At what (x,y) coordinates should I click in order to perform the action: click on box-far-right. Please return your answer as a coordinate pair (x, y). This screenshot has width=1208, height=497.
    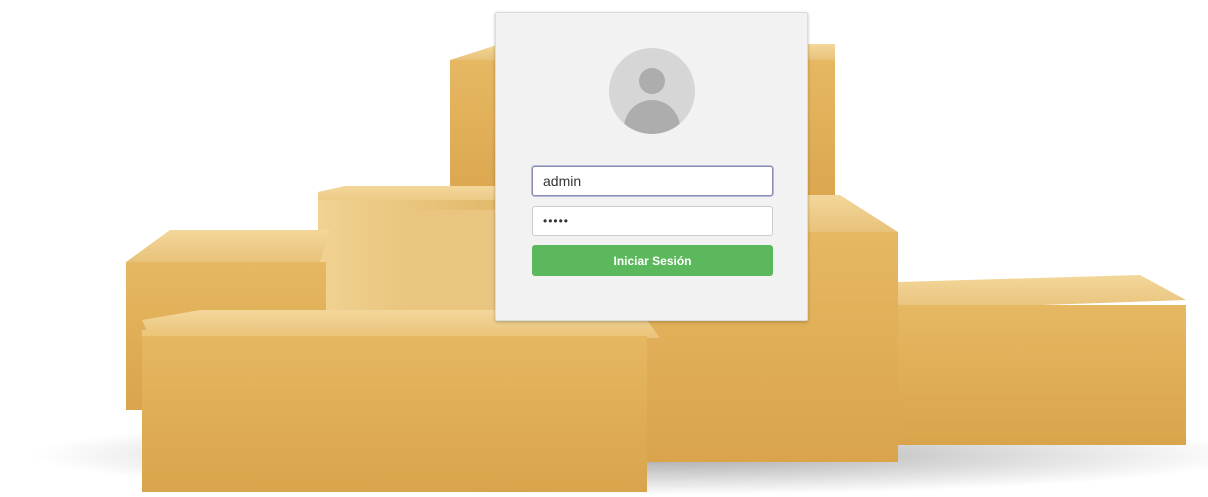
    Looking at the image, I should click on (1042, 360).